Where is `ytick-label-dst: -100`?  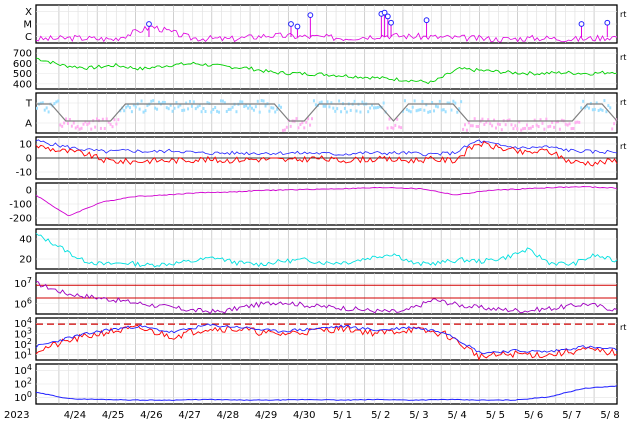 ytick-label-dst: -100 is located at coordinates (20, 205).